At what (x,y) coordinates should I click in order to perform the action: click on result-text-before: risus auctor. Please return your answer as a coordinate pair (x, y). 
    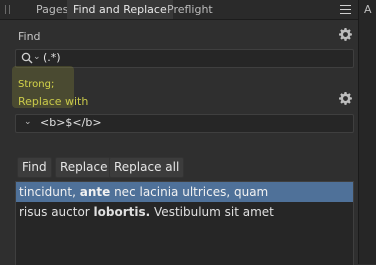
    Looking at the image, I should click on (56, 212).